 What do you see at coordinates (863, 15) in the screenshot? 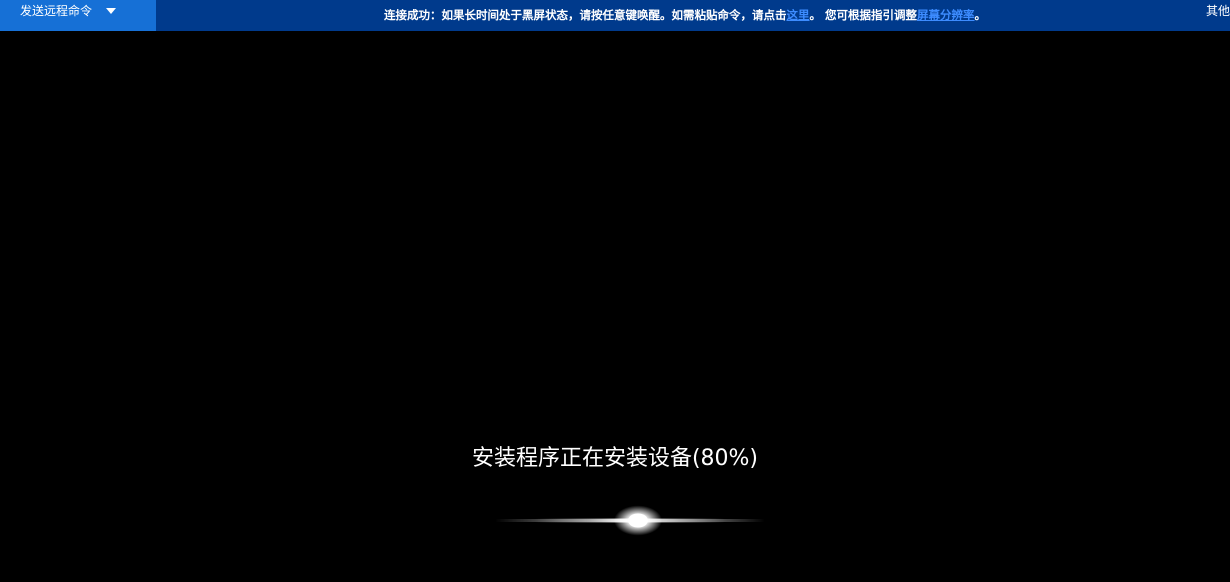
I see `notice-middle: 。 您可根据指引调整` at bounding box center [863, 15].